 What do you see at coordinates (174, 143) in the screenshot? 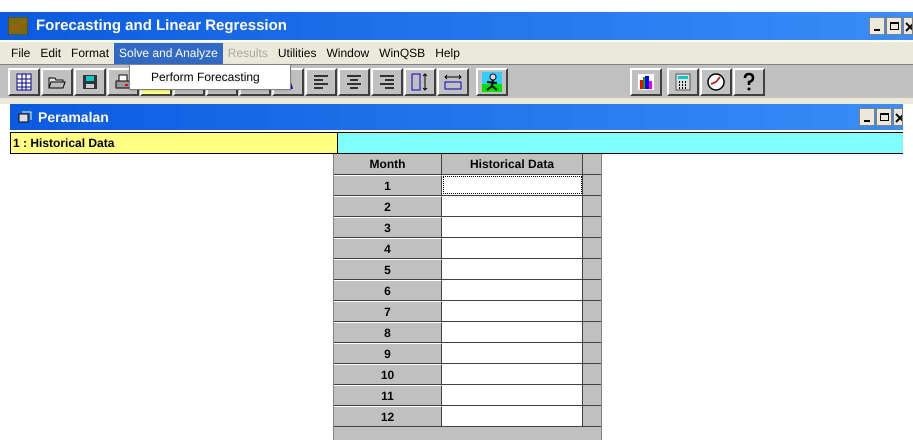
I see `sheet-label: 1 : Historical Data` at bounding box center [174, 143].